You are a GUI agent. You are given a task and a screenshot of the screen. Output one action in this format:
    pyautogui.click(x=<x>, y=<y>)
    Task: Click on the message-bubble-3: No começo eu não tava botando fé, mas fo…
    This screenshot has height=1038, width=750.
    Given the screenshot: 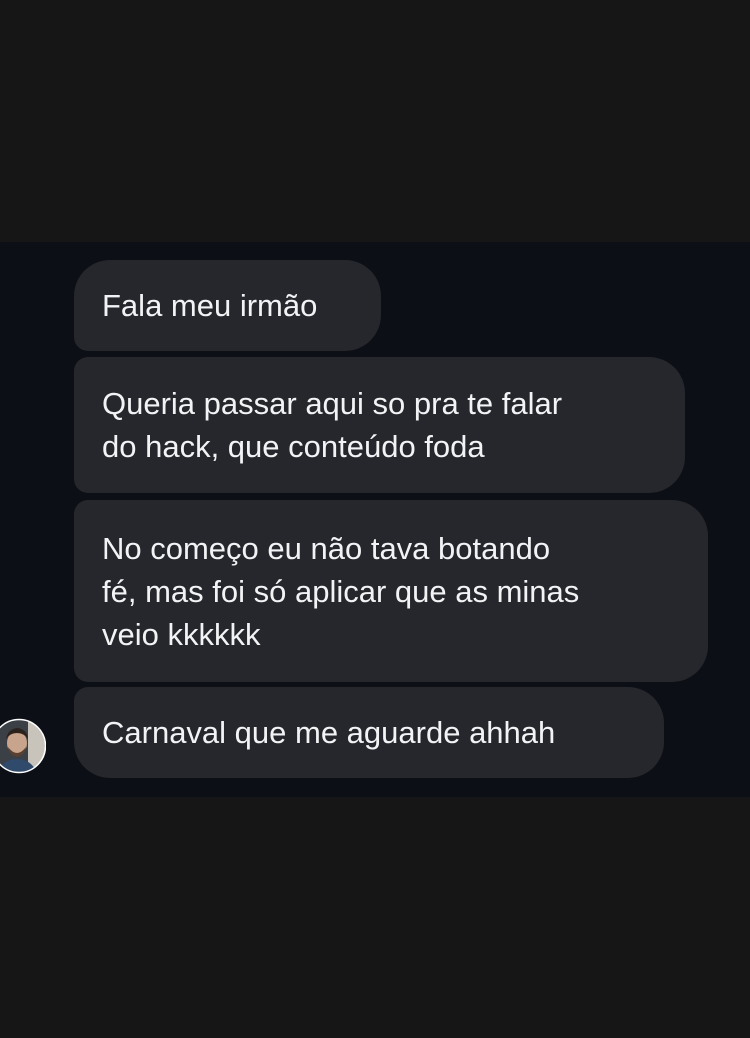 What is the action you would take?
    pyautogui.click(x=391, y=591)
    